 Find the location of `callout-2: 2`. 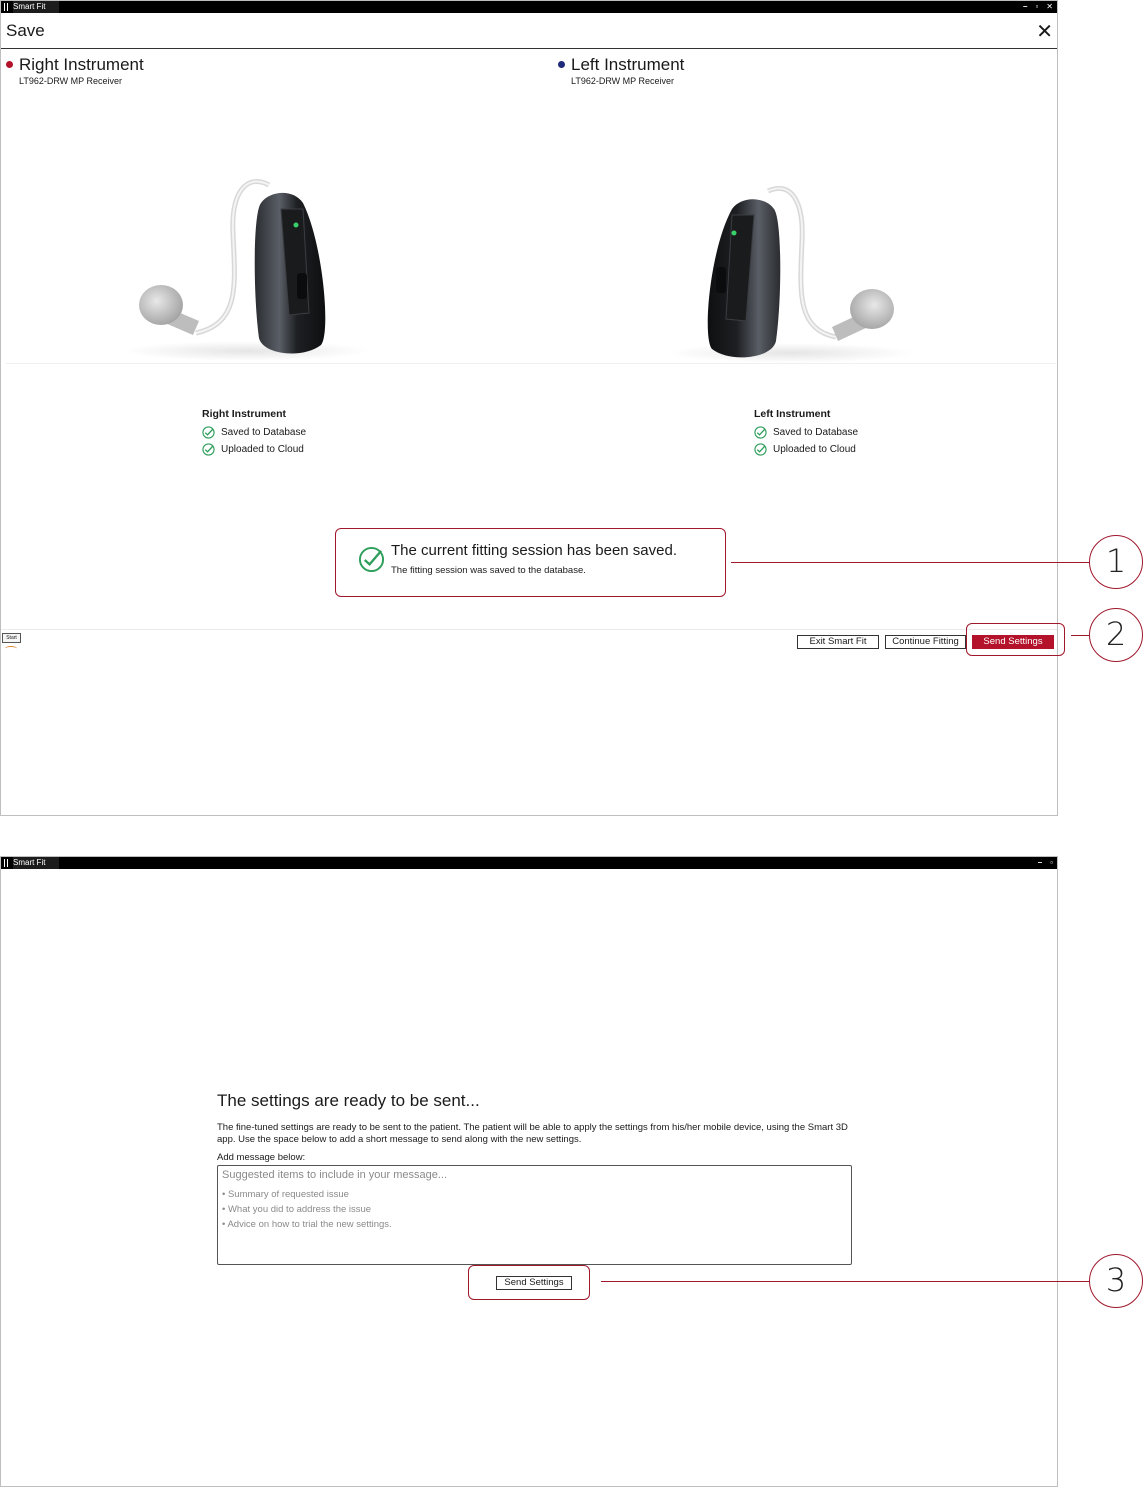

callout-2: 2 is located at coordinates (1116, 635).